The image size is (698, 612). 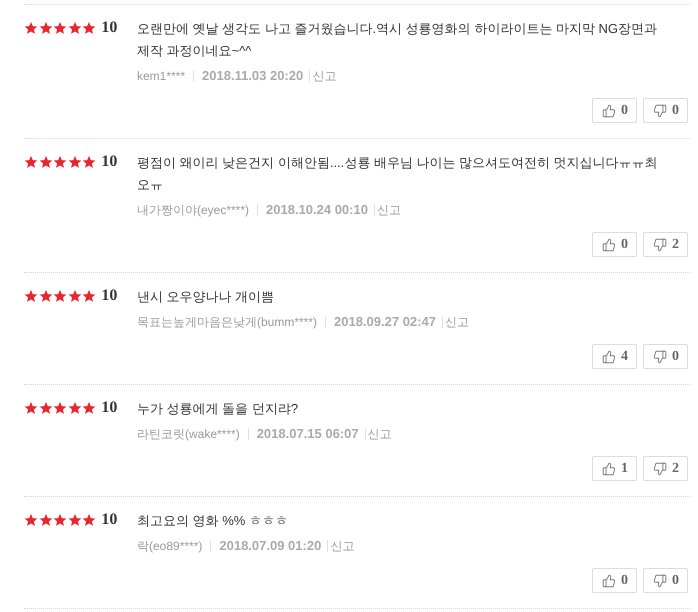 I want to click on review-date: 2018.10.24 00:10, so click(x=317, y=210).